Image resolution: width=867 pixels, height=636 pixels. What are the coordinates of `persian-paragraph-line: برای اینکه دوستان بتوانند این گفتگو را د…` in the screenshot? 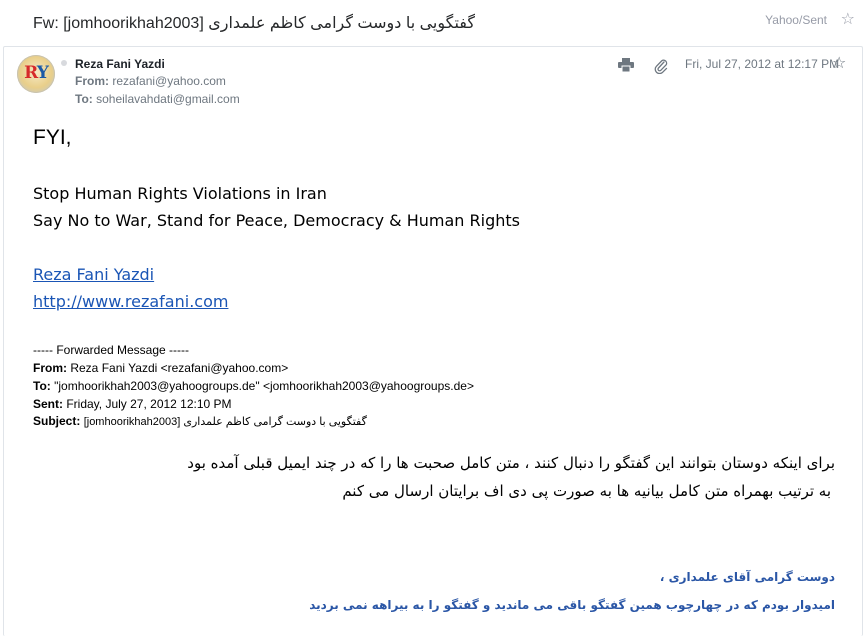 It's located at (511, 463).